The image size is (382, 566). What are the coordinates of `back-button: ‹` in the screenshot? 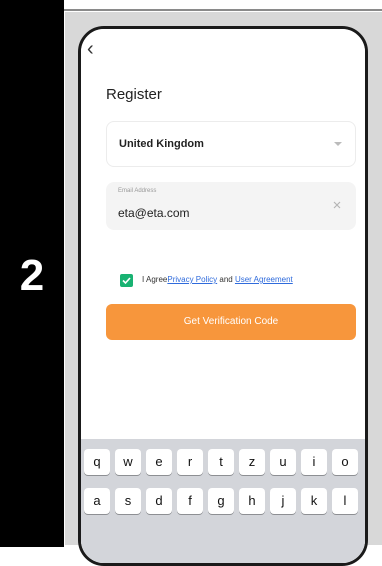 It's located at (95, 49).